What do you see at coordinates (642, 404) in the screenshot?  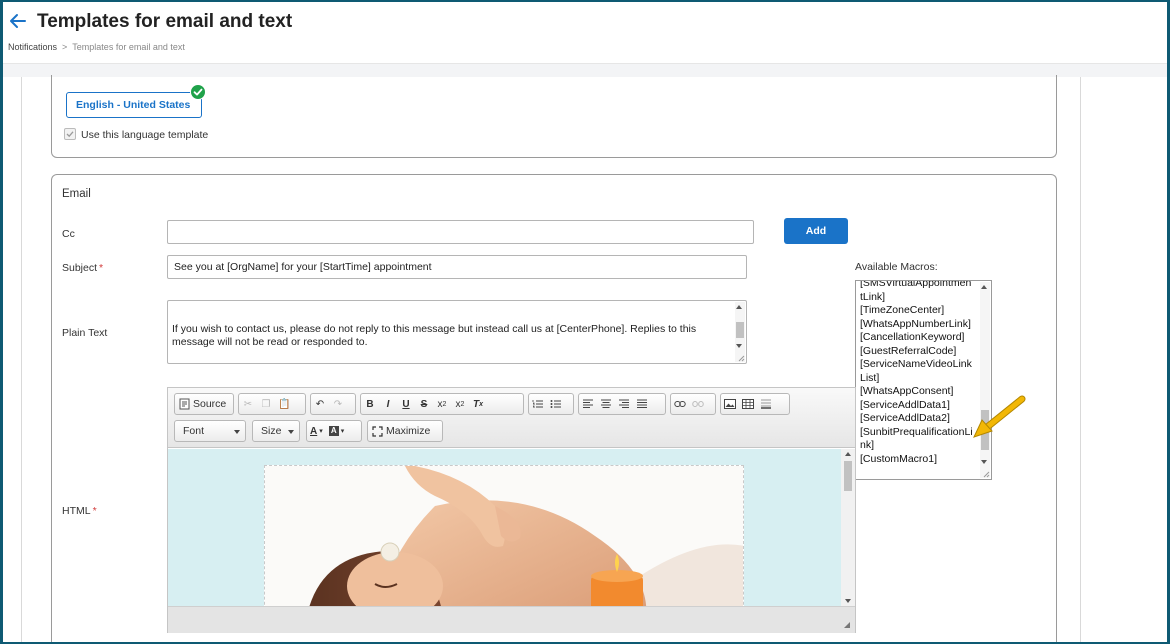 I see `align-justify-icon` at bounding box center [642, 404].